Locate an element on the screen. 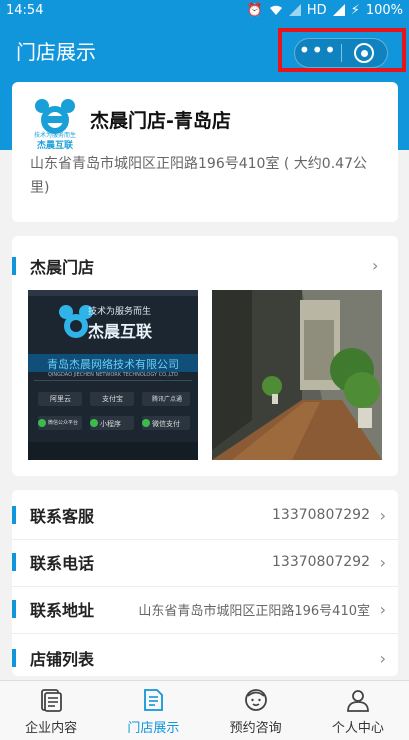  tab-label: 门店展示 is located at coordinates (153, 728).